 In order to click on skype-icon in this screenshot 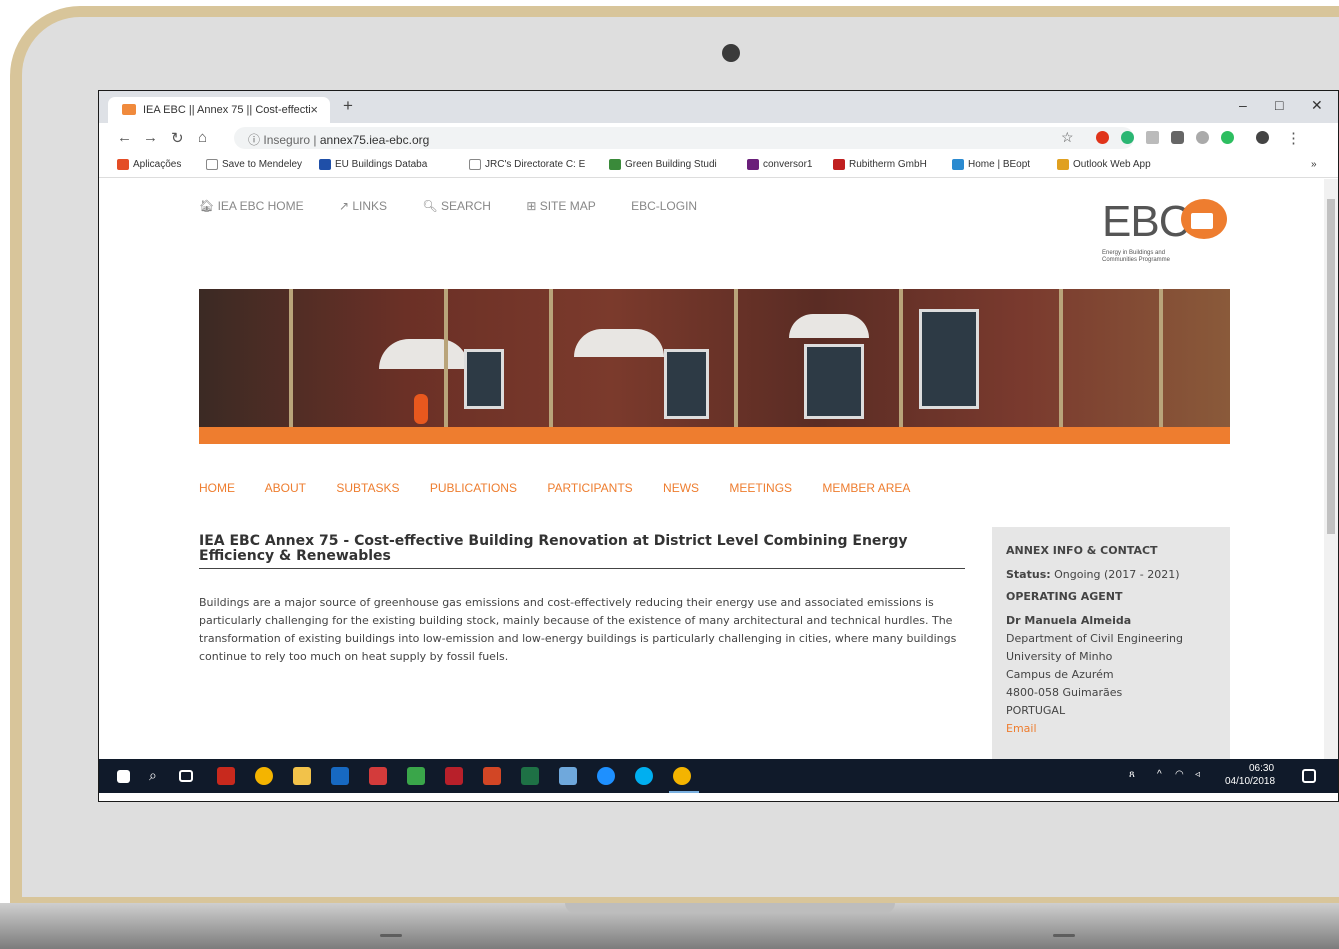, I will do `click(644, 776)`.